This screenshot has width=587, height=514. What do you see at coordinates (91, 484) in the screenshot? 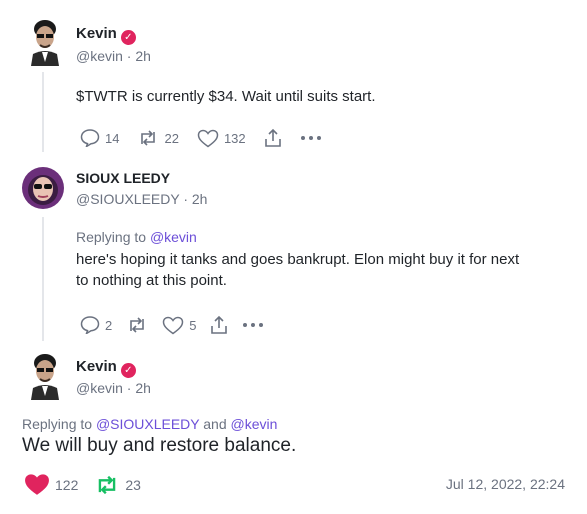
I see `tweet3-actions: 122 23` at bounding box center [91, 484].